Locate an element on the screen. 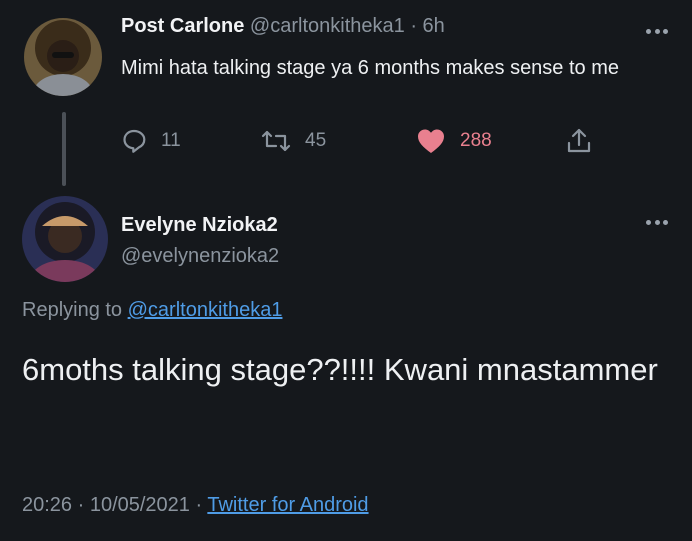 The width and height of the screenshot is (692, 541). retweet-icon is located at coordinates (276, 141).